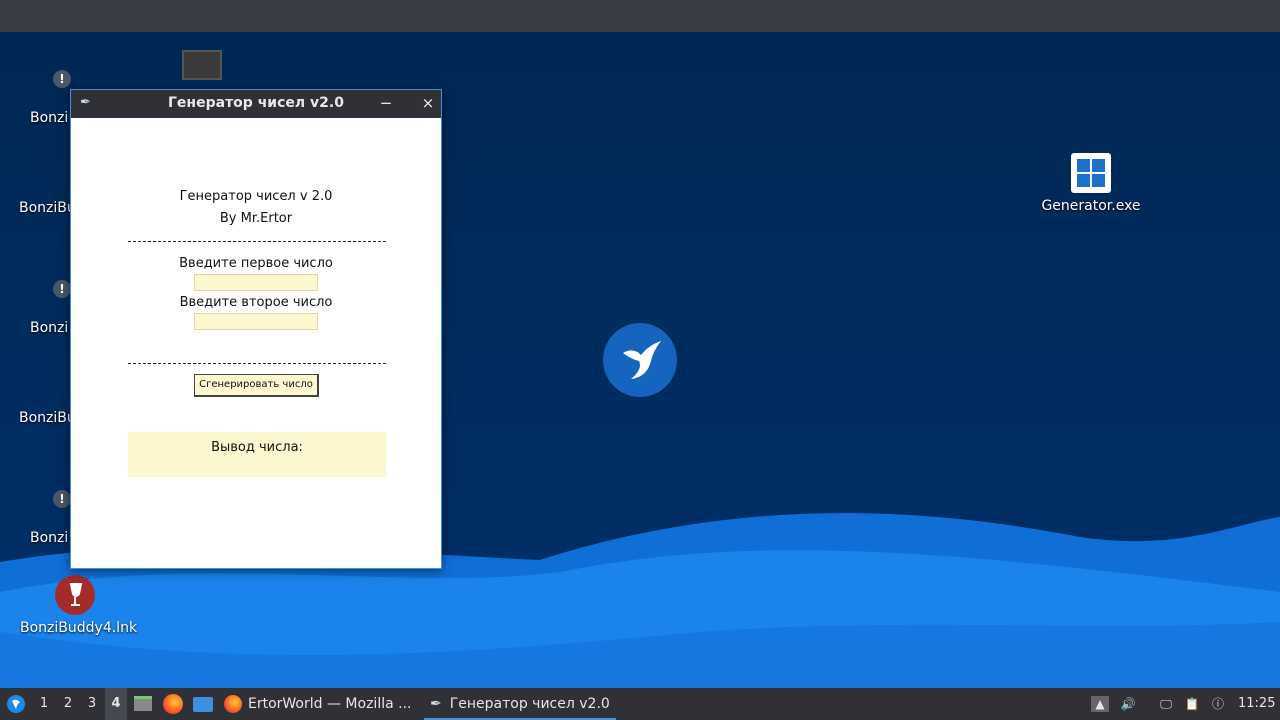 This screenshot has width=1280, height=720. What do you see at coordinates (1192, 704) in the screenshot?
I see `clipboard-icon: 📋` at bounding box center [1192, 704].